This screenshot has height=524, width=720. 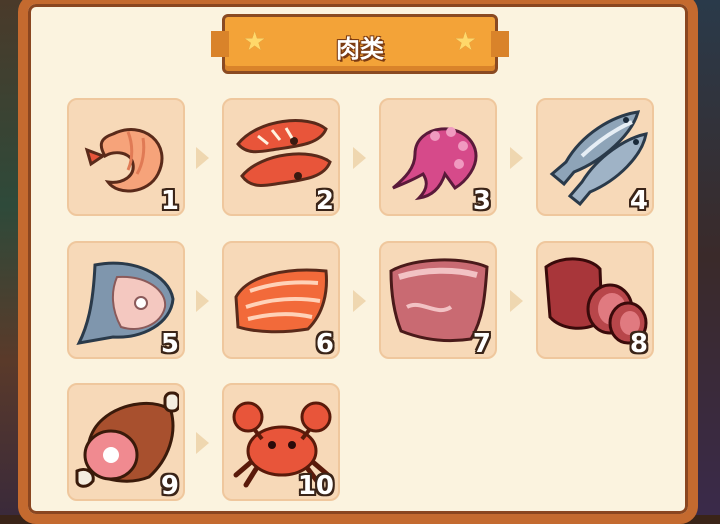 I want to click on item-tile-7: 7, so click(x=438, y=300).